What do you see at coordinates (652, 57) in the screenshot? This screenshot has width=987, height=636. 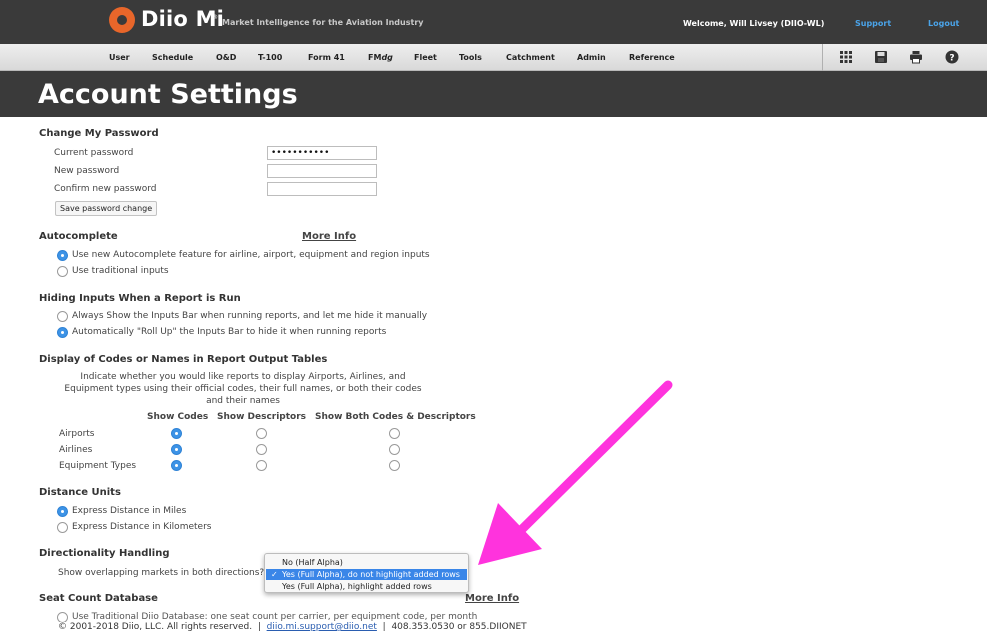 I see `nav-reference: Reference` at bounding box center [652, 57].